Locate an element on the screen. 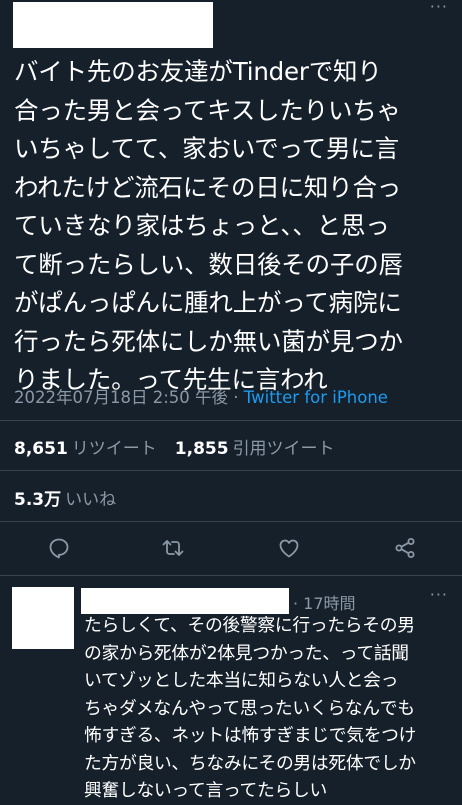  like-button is located at coordinates (289, 548).